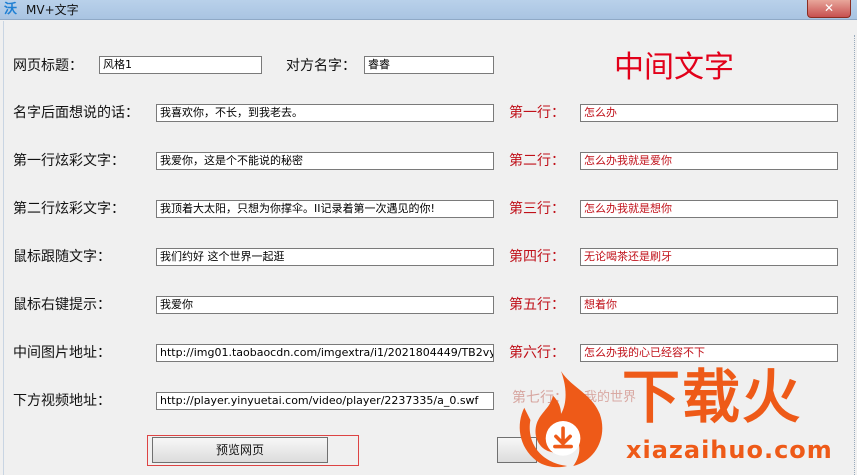  I want to click on title-bar: 沃 MV+文字 ✕, so click(428, 10).